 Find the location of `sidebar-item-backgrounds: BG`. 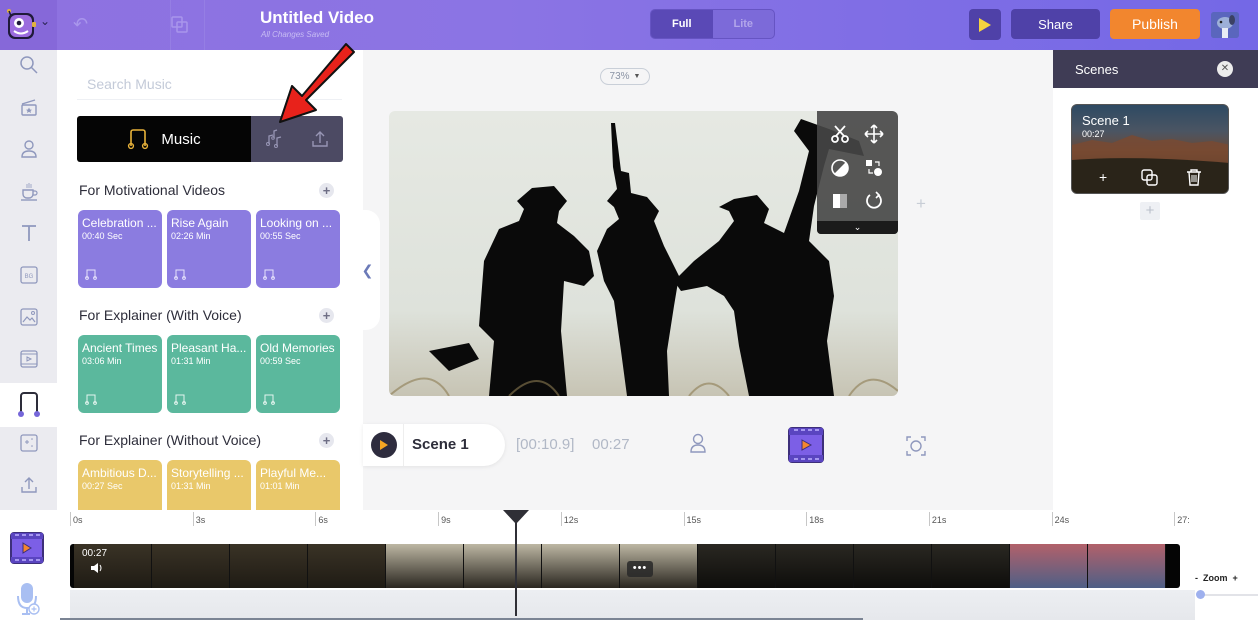

sidebar-item-backgrounds: BG is located at coordinates (28, 275).